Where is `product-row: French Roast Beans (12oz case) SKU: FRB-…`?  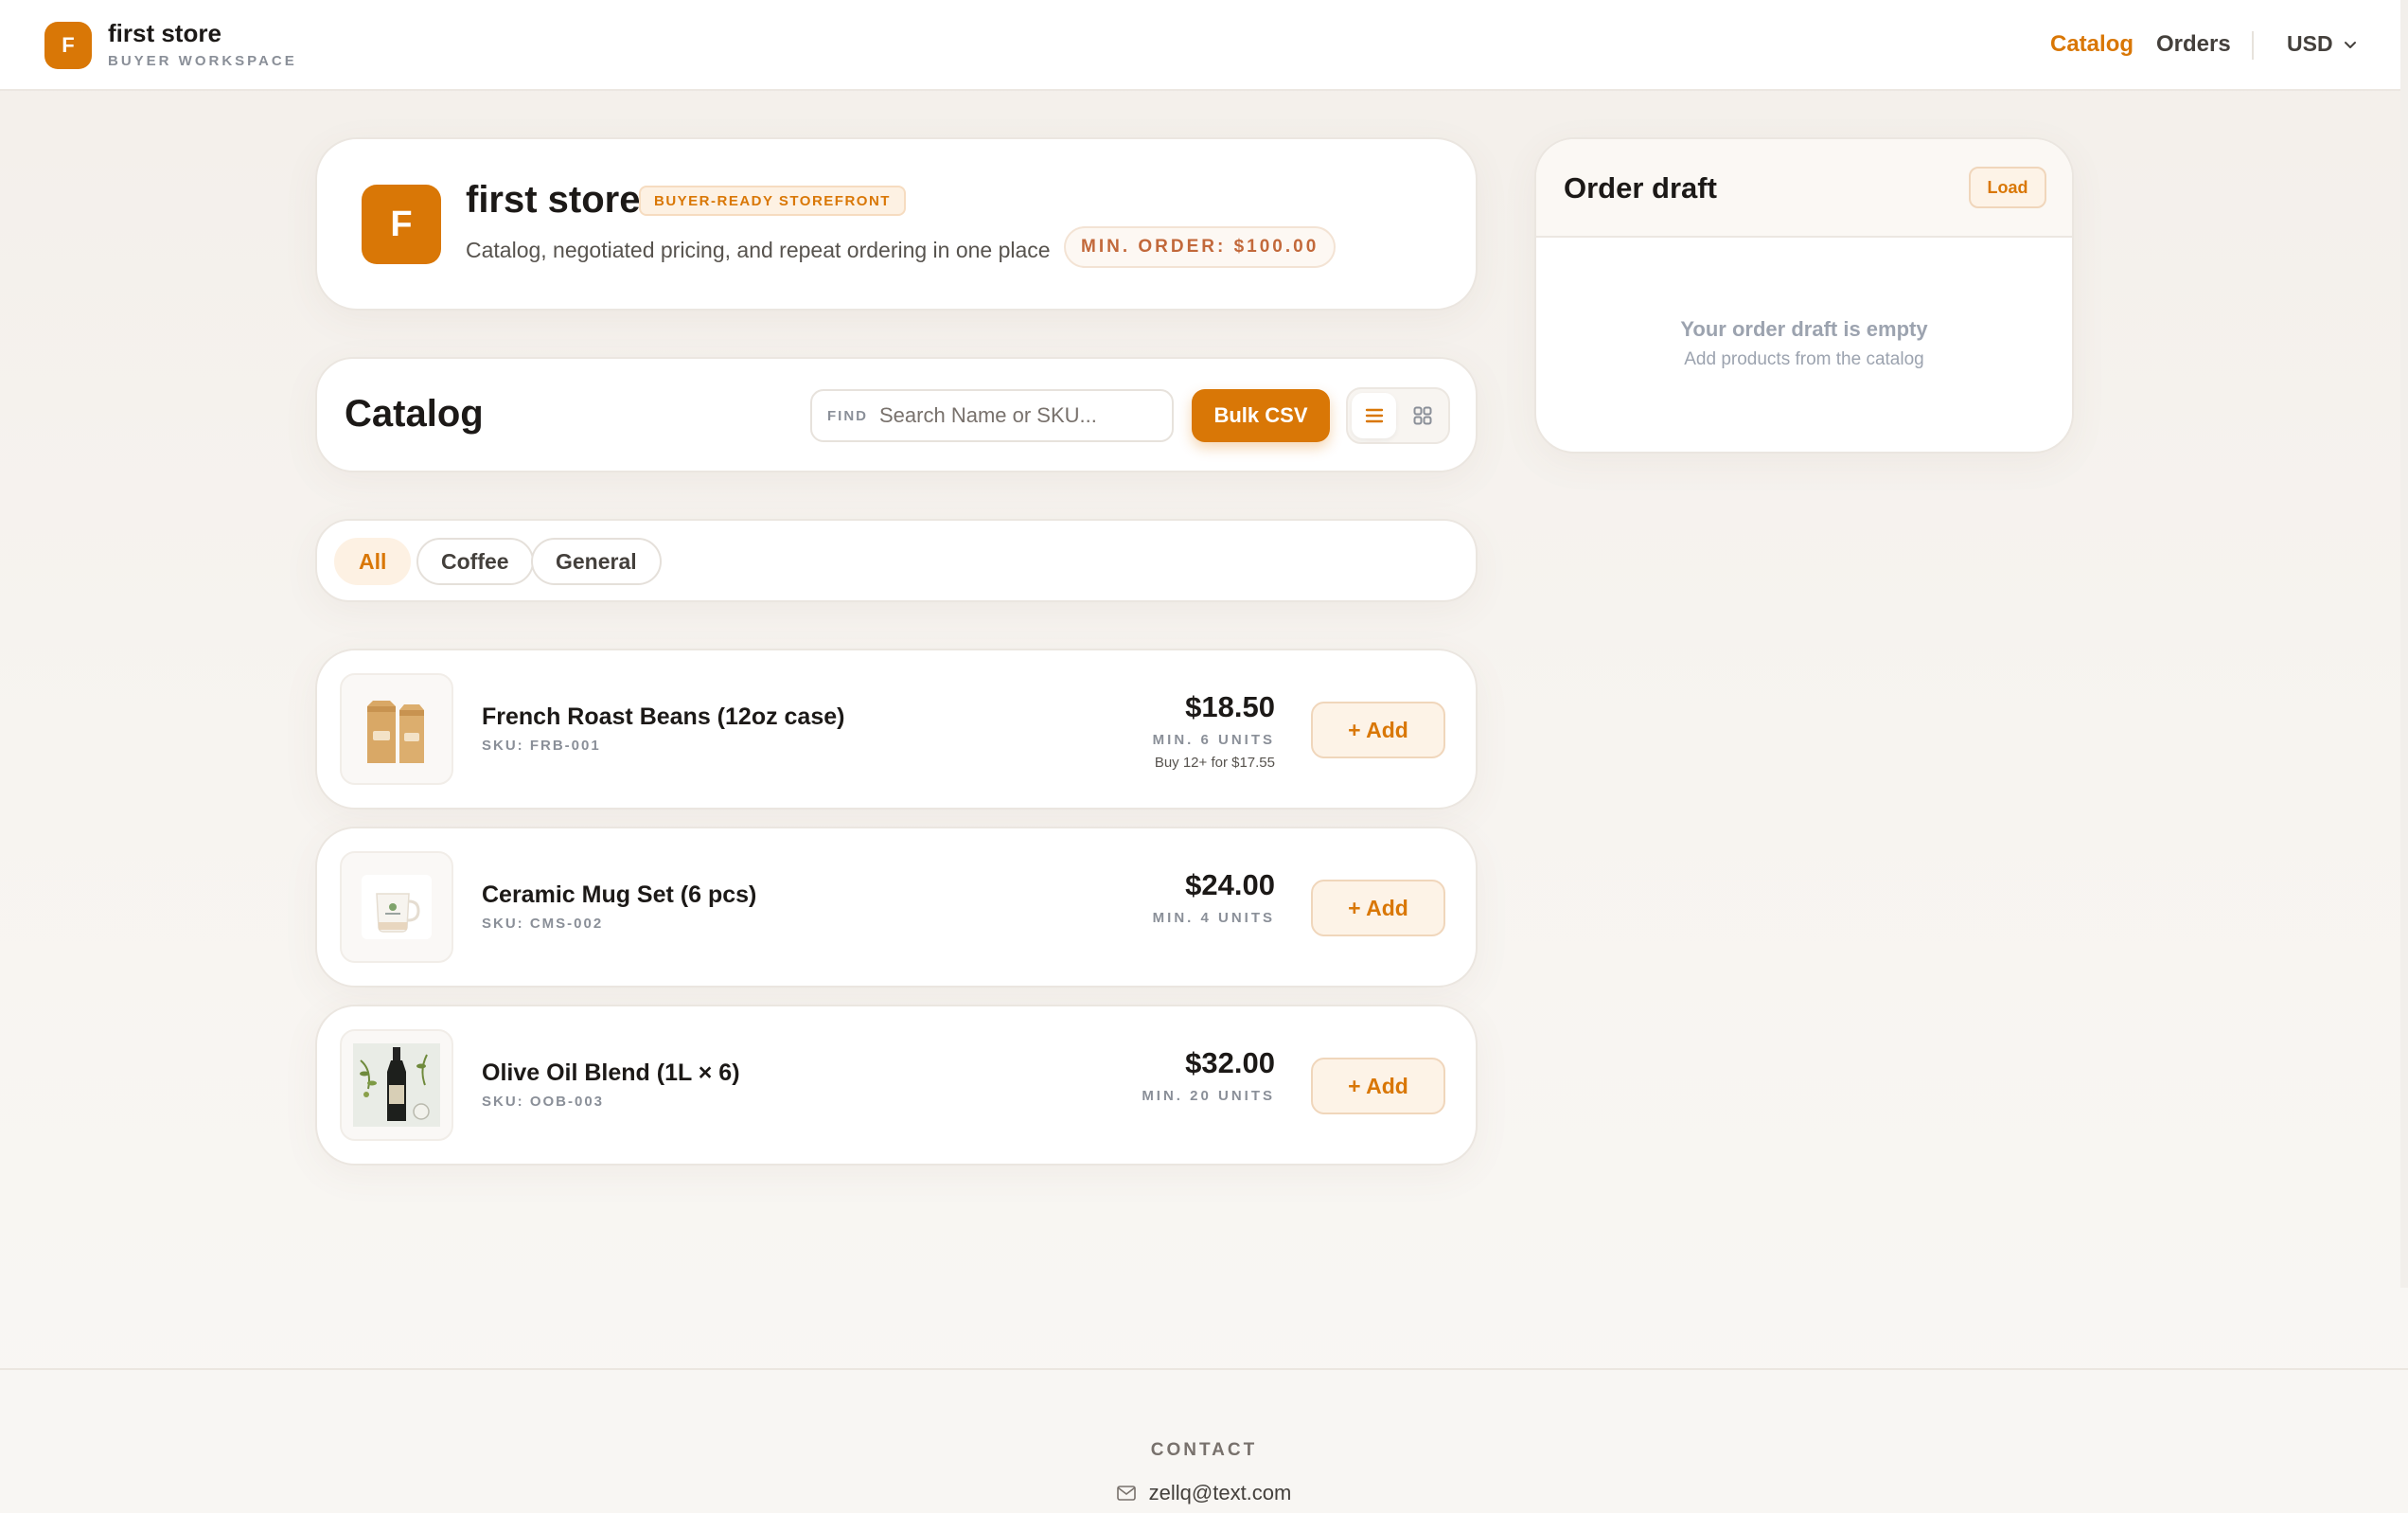 product-row: French Roast Beans (12oz case) SKU: FRB-… is located at coordinates (897, 729).